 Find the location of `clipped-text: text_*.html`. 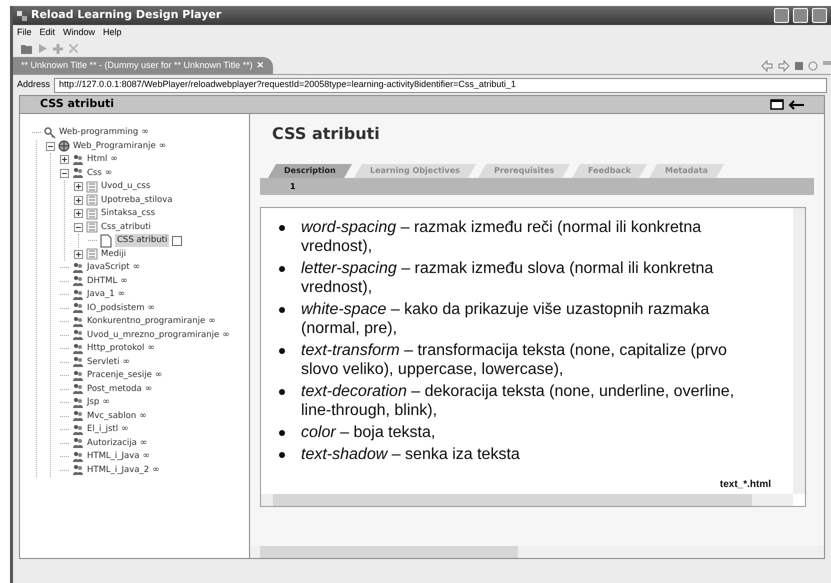

clipped-text: text_*.html is located at coordinates (745, 485).